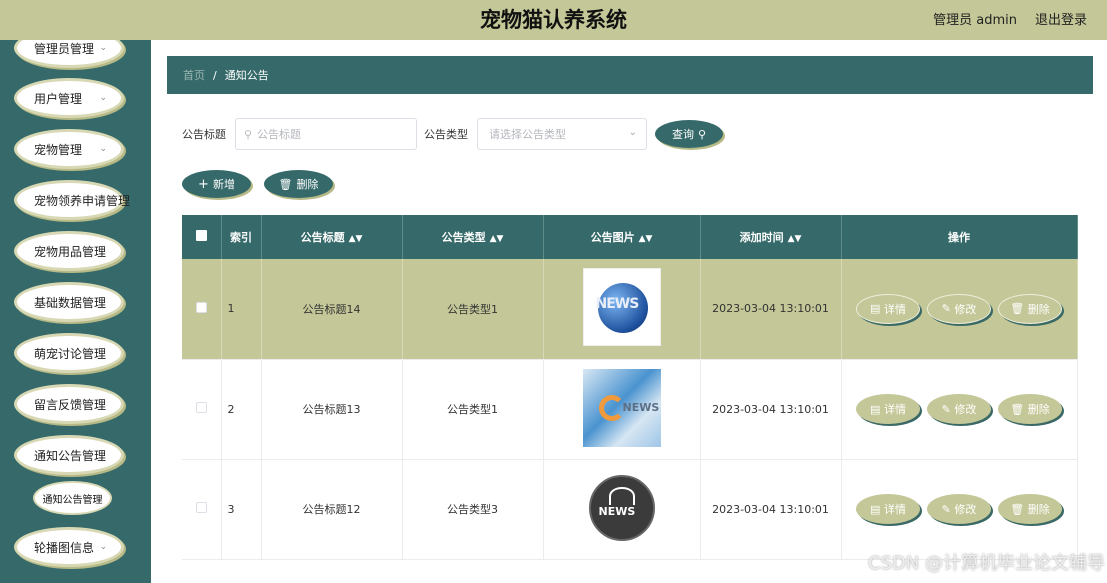  I want to click on toolbar: + 新增 🗑 删除, so click(257, 184).